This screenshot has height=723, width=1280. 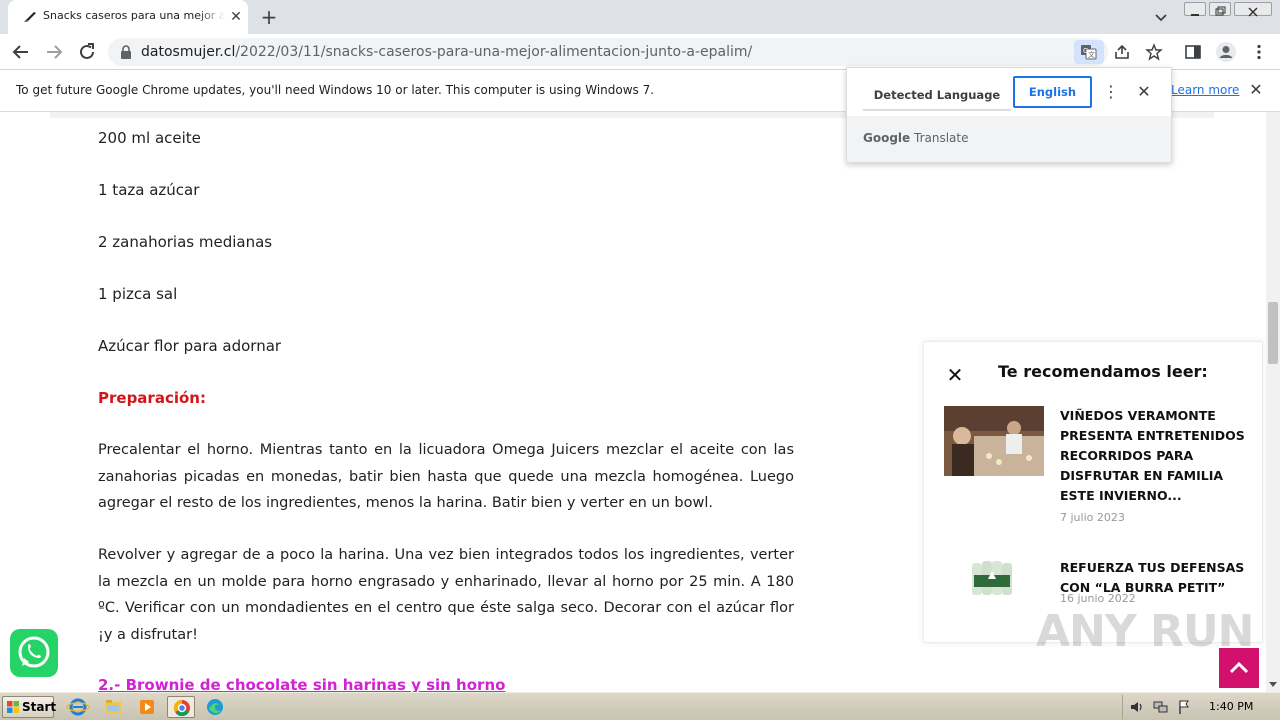 I want to click on start-button: Start, so click(x=29, y=707).